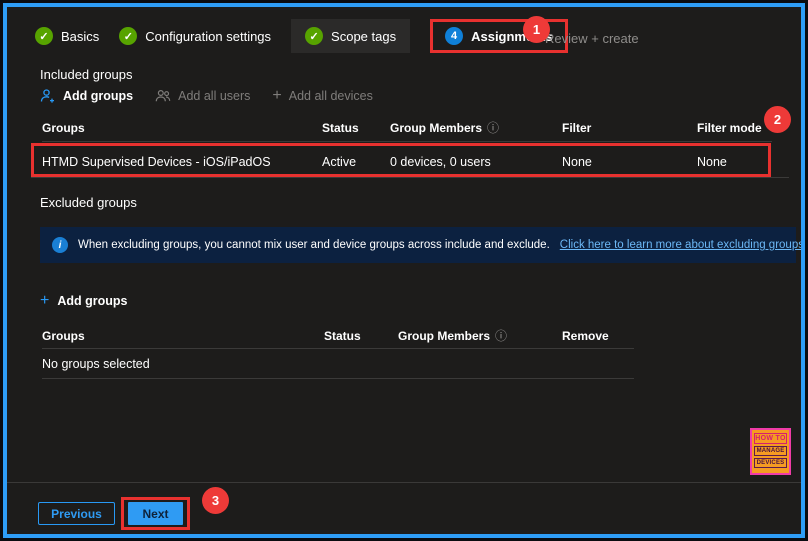  I want to click on included-groups-heading: Included groups, so click(86, 74).